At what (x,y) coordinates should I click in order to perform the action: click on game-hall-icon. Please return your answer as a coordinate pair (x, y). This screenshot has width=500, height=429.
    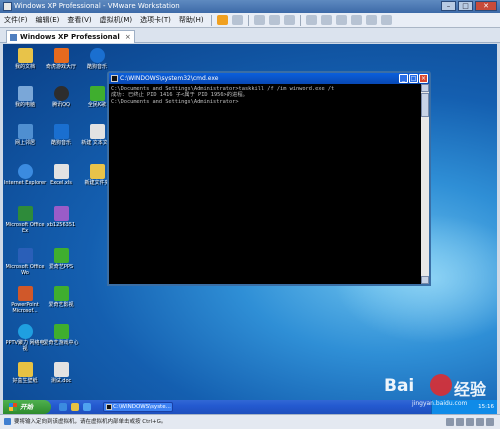
    Looking at the image, I should click on (61, 55).